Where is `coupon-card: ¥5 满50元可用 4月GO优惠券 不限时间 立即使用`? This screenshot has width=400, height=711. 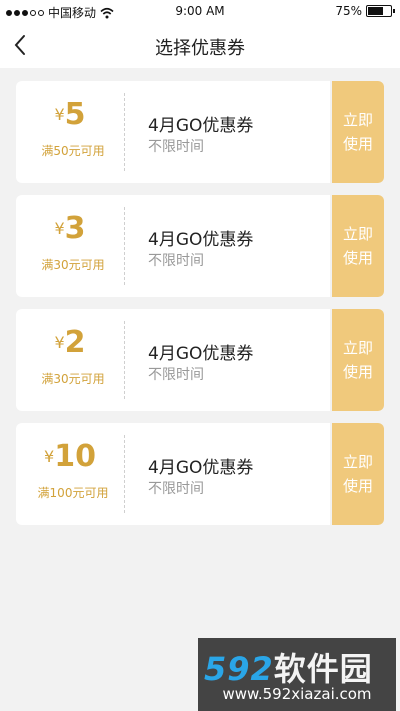
coupon-card: ¥5 满50元可用 4月GO优惠券 不限时间 立即使用 is located at coordinates (200, 132).